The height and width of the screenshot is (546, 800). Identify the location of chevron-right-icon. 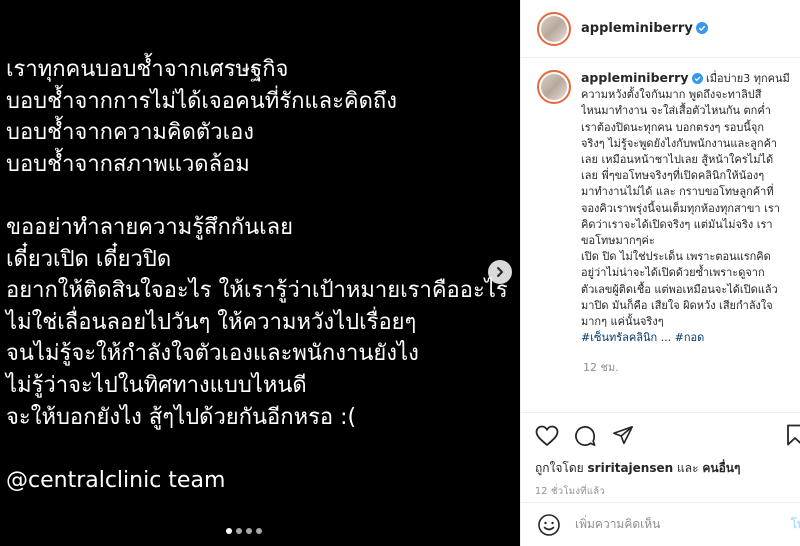
(500, 272).